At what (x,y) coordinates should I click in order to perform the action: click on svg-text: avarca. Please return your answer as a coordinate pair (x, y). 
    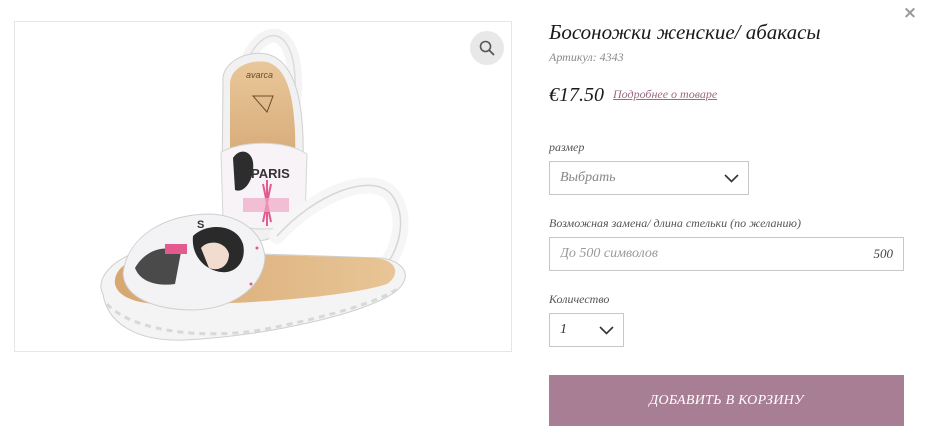
    Looking at the image, I should click on (259, 75).